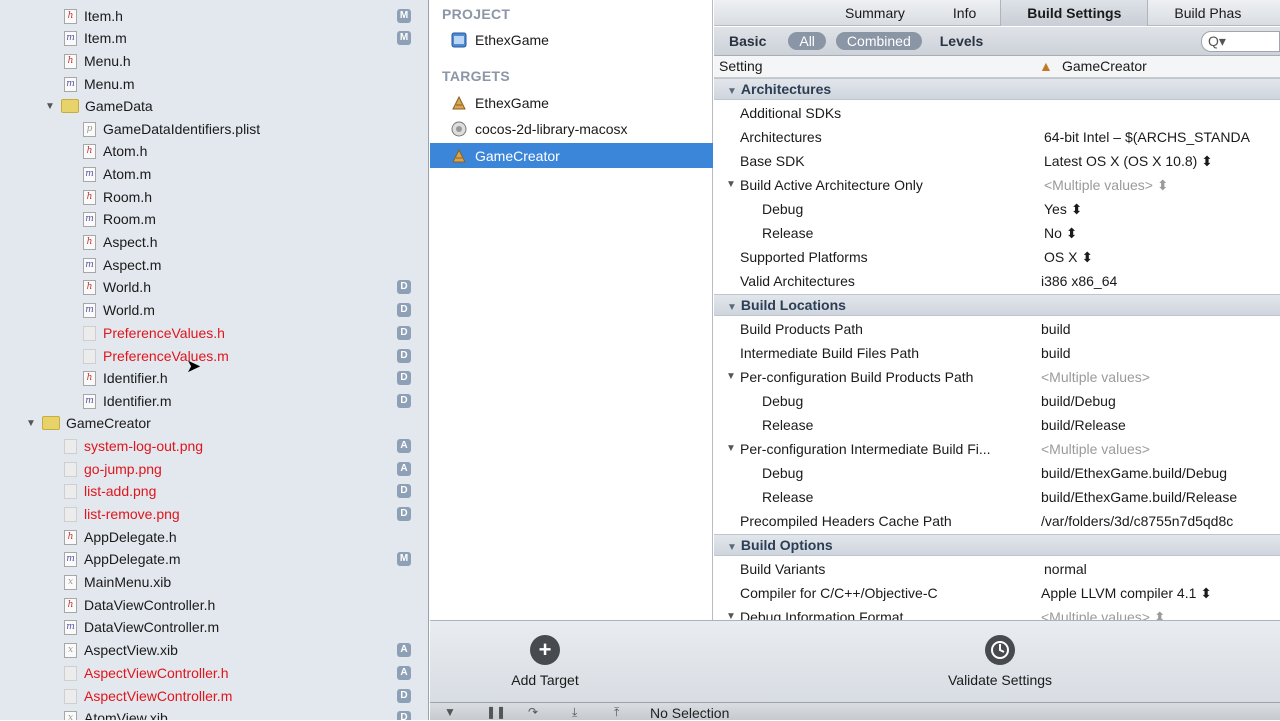 This screenshot has height=721, width=1280. I want to click on settings-section-header: ▼ Architectures, so click(997, 89).